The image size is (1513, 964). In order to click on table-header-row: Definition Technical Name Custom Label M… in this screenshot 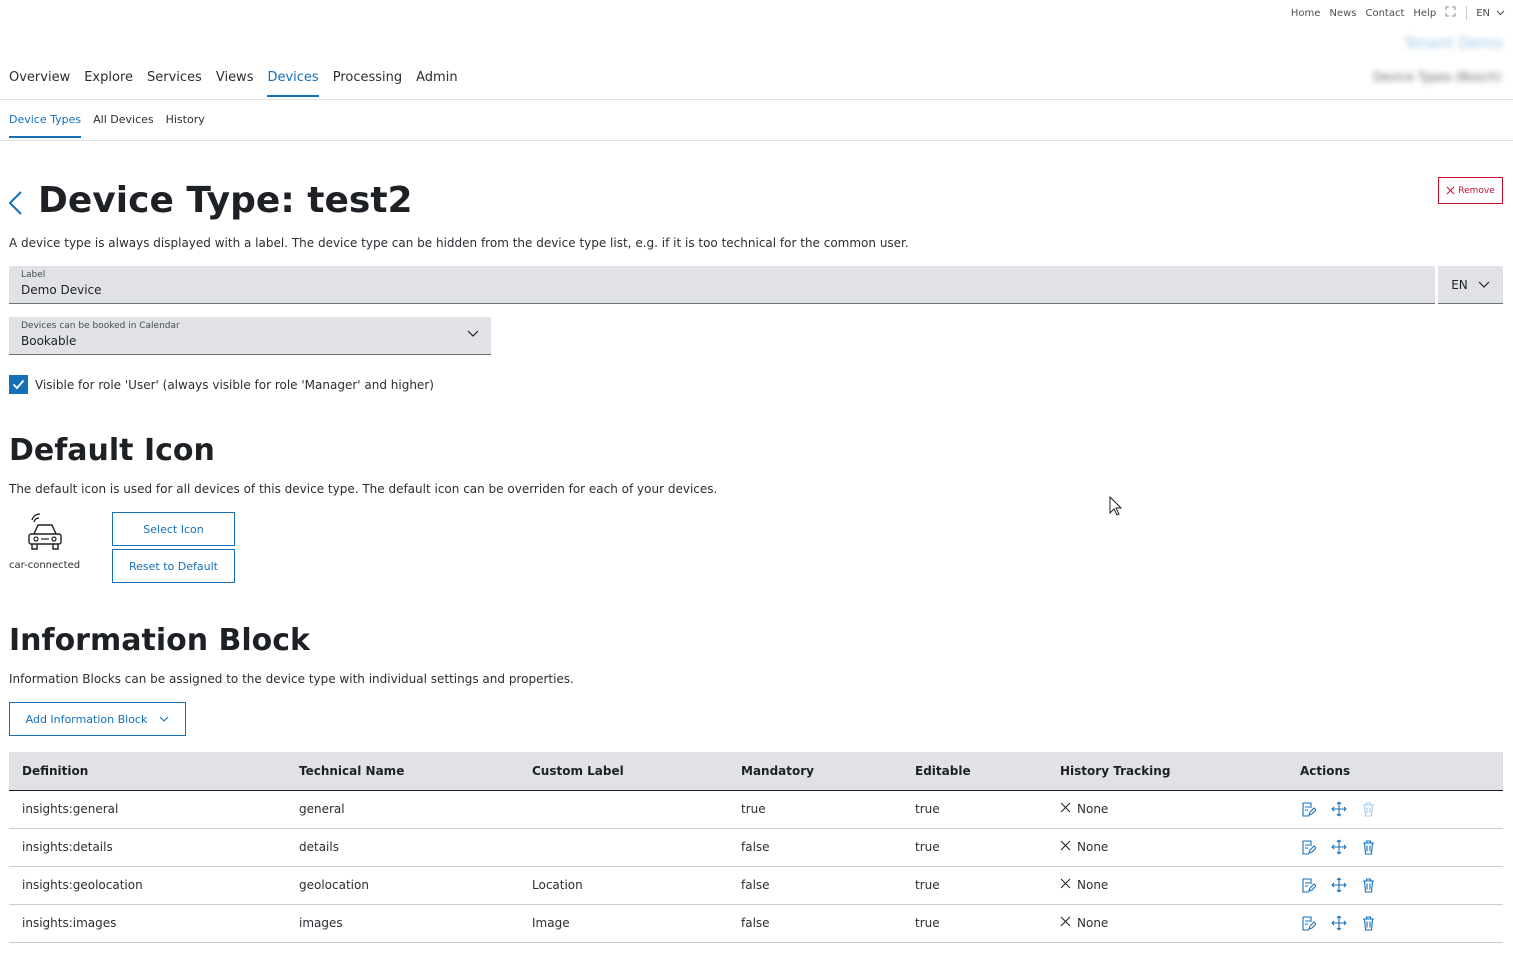, I will do `click(756, 771)`.